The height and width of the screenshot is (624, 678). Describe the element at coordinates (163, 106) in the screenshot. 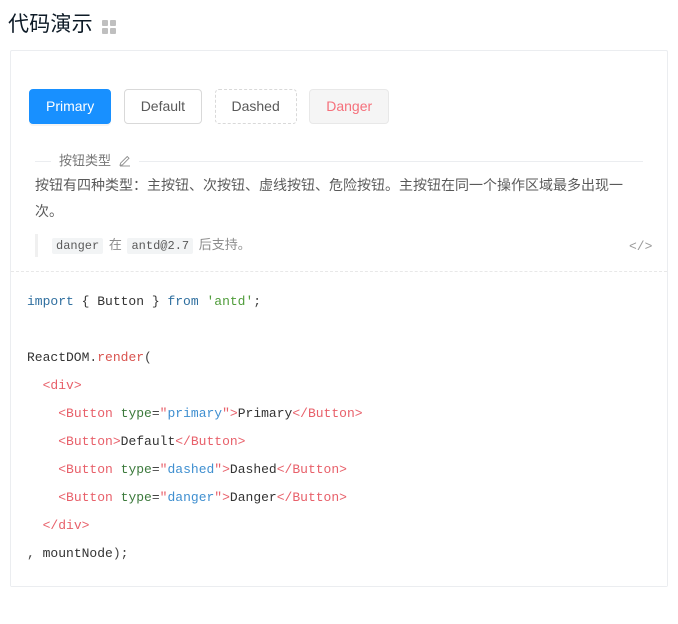

I see `default-button: Default` at that location.